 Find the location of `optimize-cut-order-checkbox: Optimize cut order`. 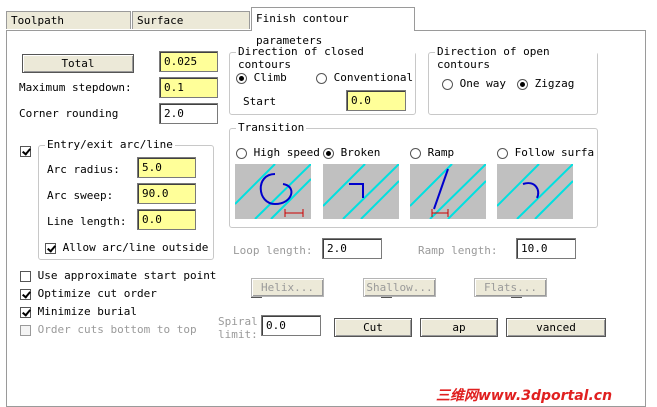

optimize-cut-order-checkbox: Optimize cut order is located at coordinates (88, 293).